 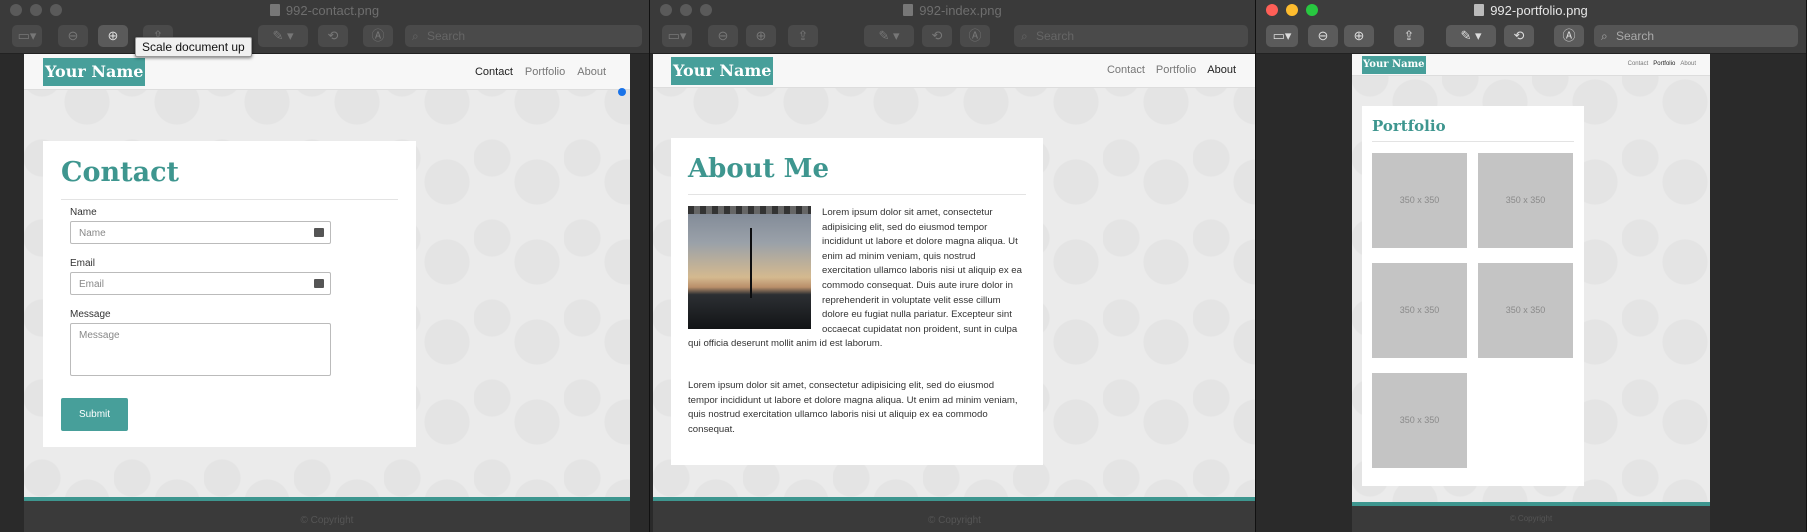 What do you see at coordinates (200, 349) in the screenshot?
I see `message-field: Message` at bounding box center [200, 349].